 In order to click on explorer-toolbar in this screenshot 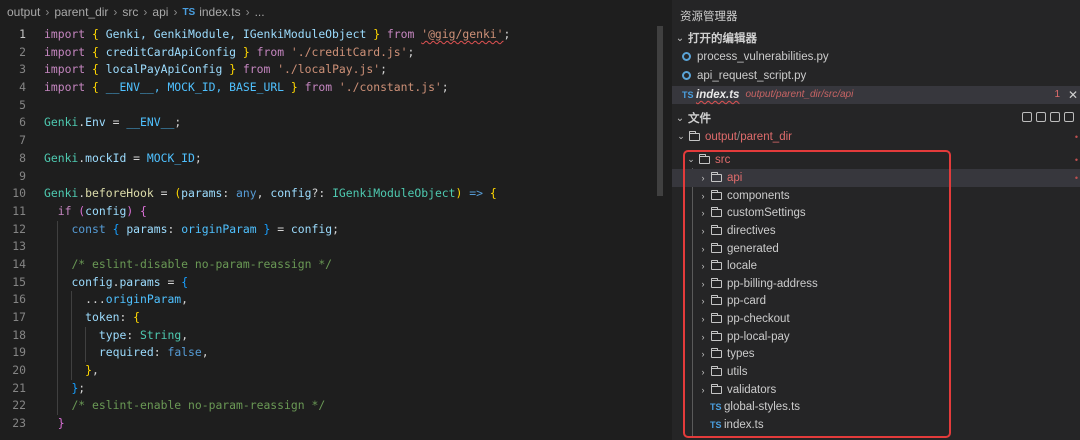, I will do `click(1048, 117)`.